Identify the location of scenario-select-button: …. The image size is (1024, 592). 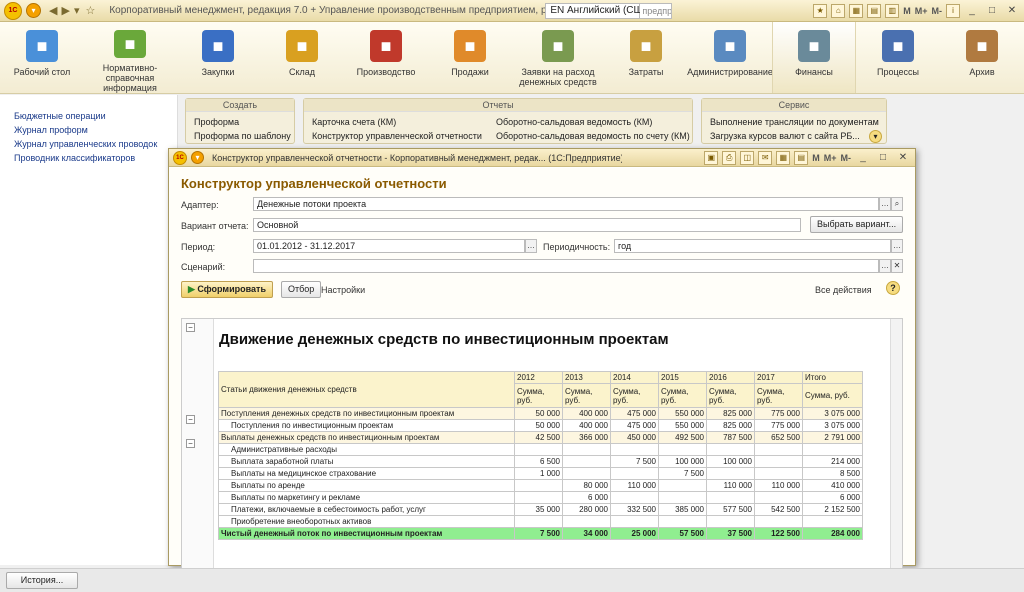
(885, 266).